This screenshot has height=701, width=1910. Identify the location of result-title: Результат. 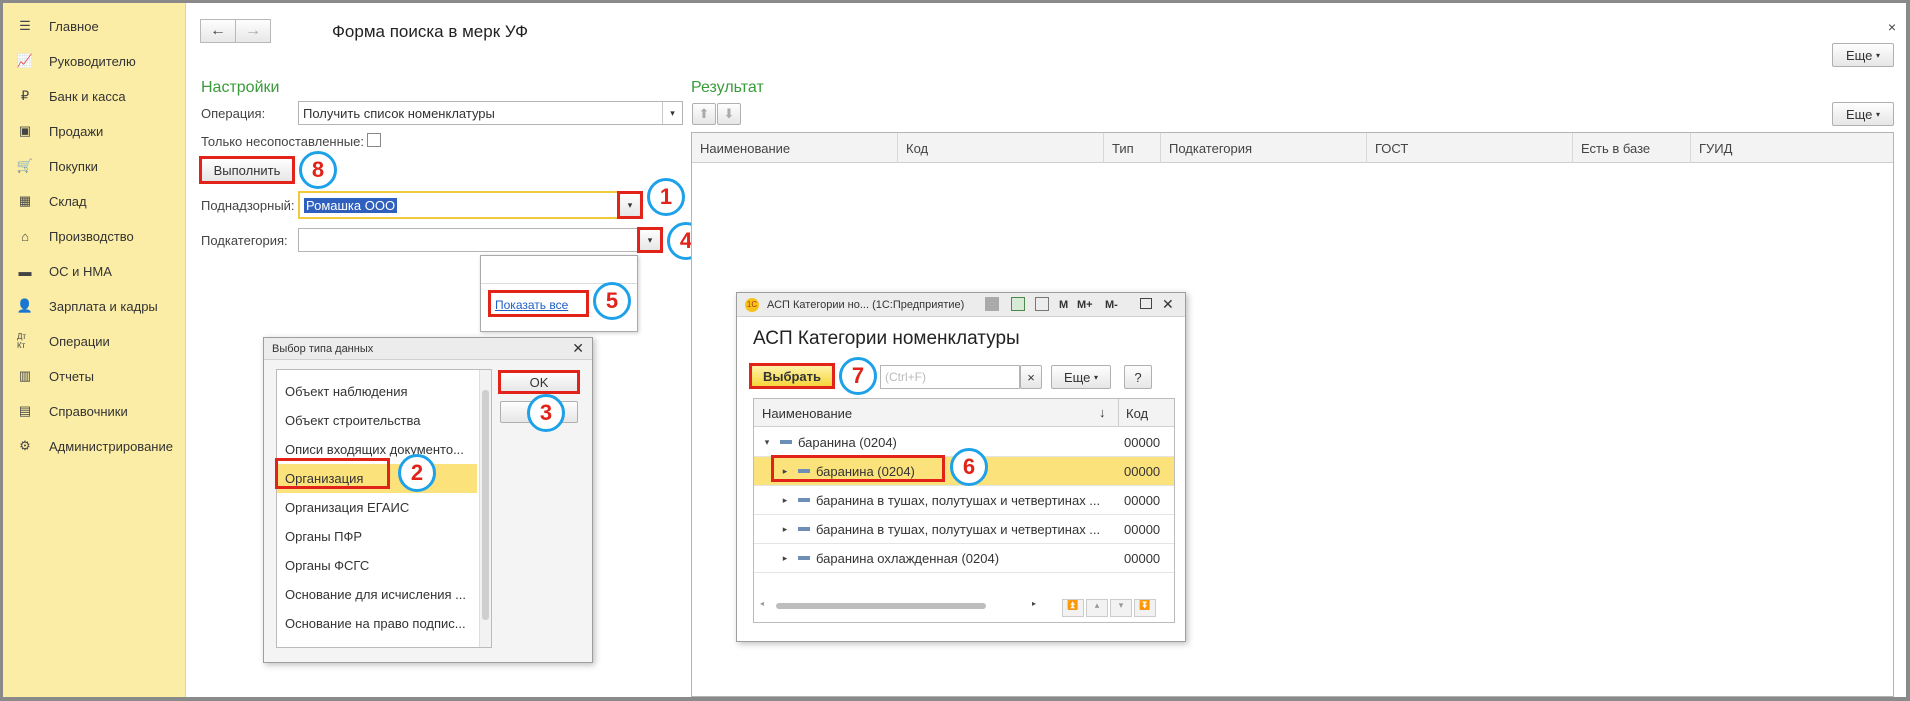
(727, 87).